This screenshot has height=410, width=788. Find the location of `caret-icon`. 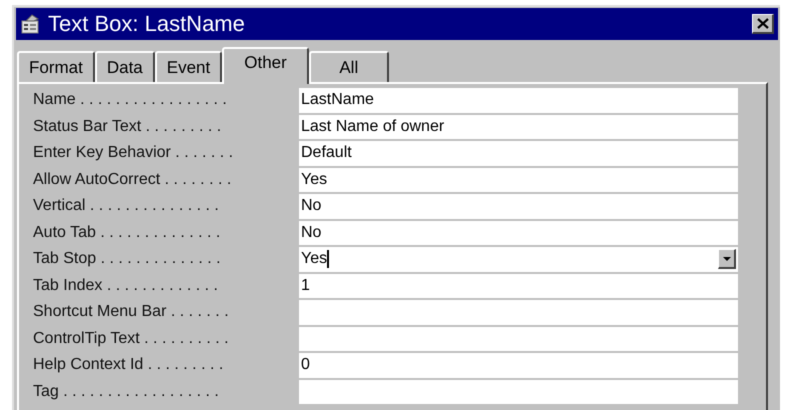

caret-icon is located at coordinates (726, 258).